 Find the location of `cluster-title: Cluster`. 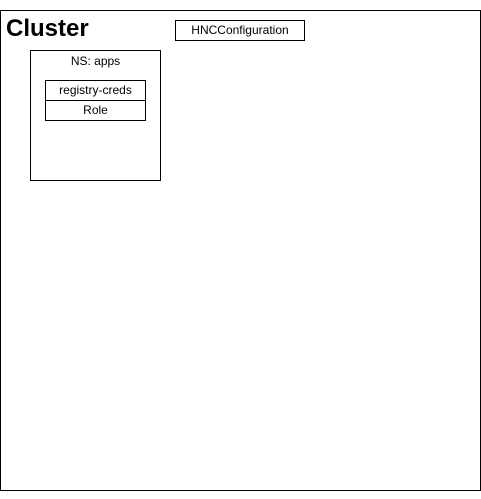

cluster-title: Cluster is located at coordinates (47, 28).